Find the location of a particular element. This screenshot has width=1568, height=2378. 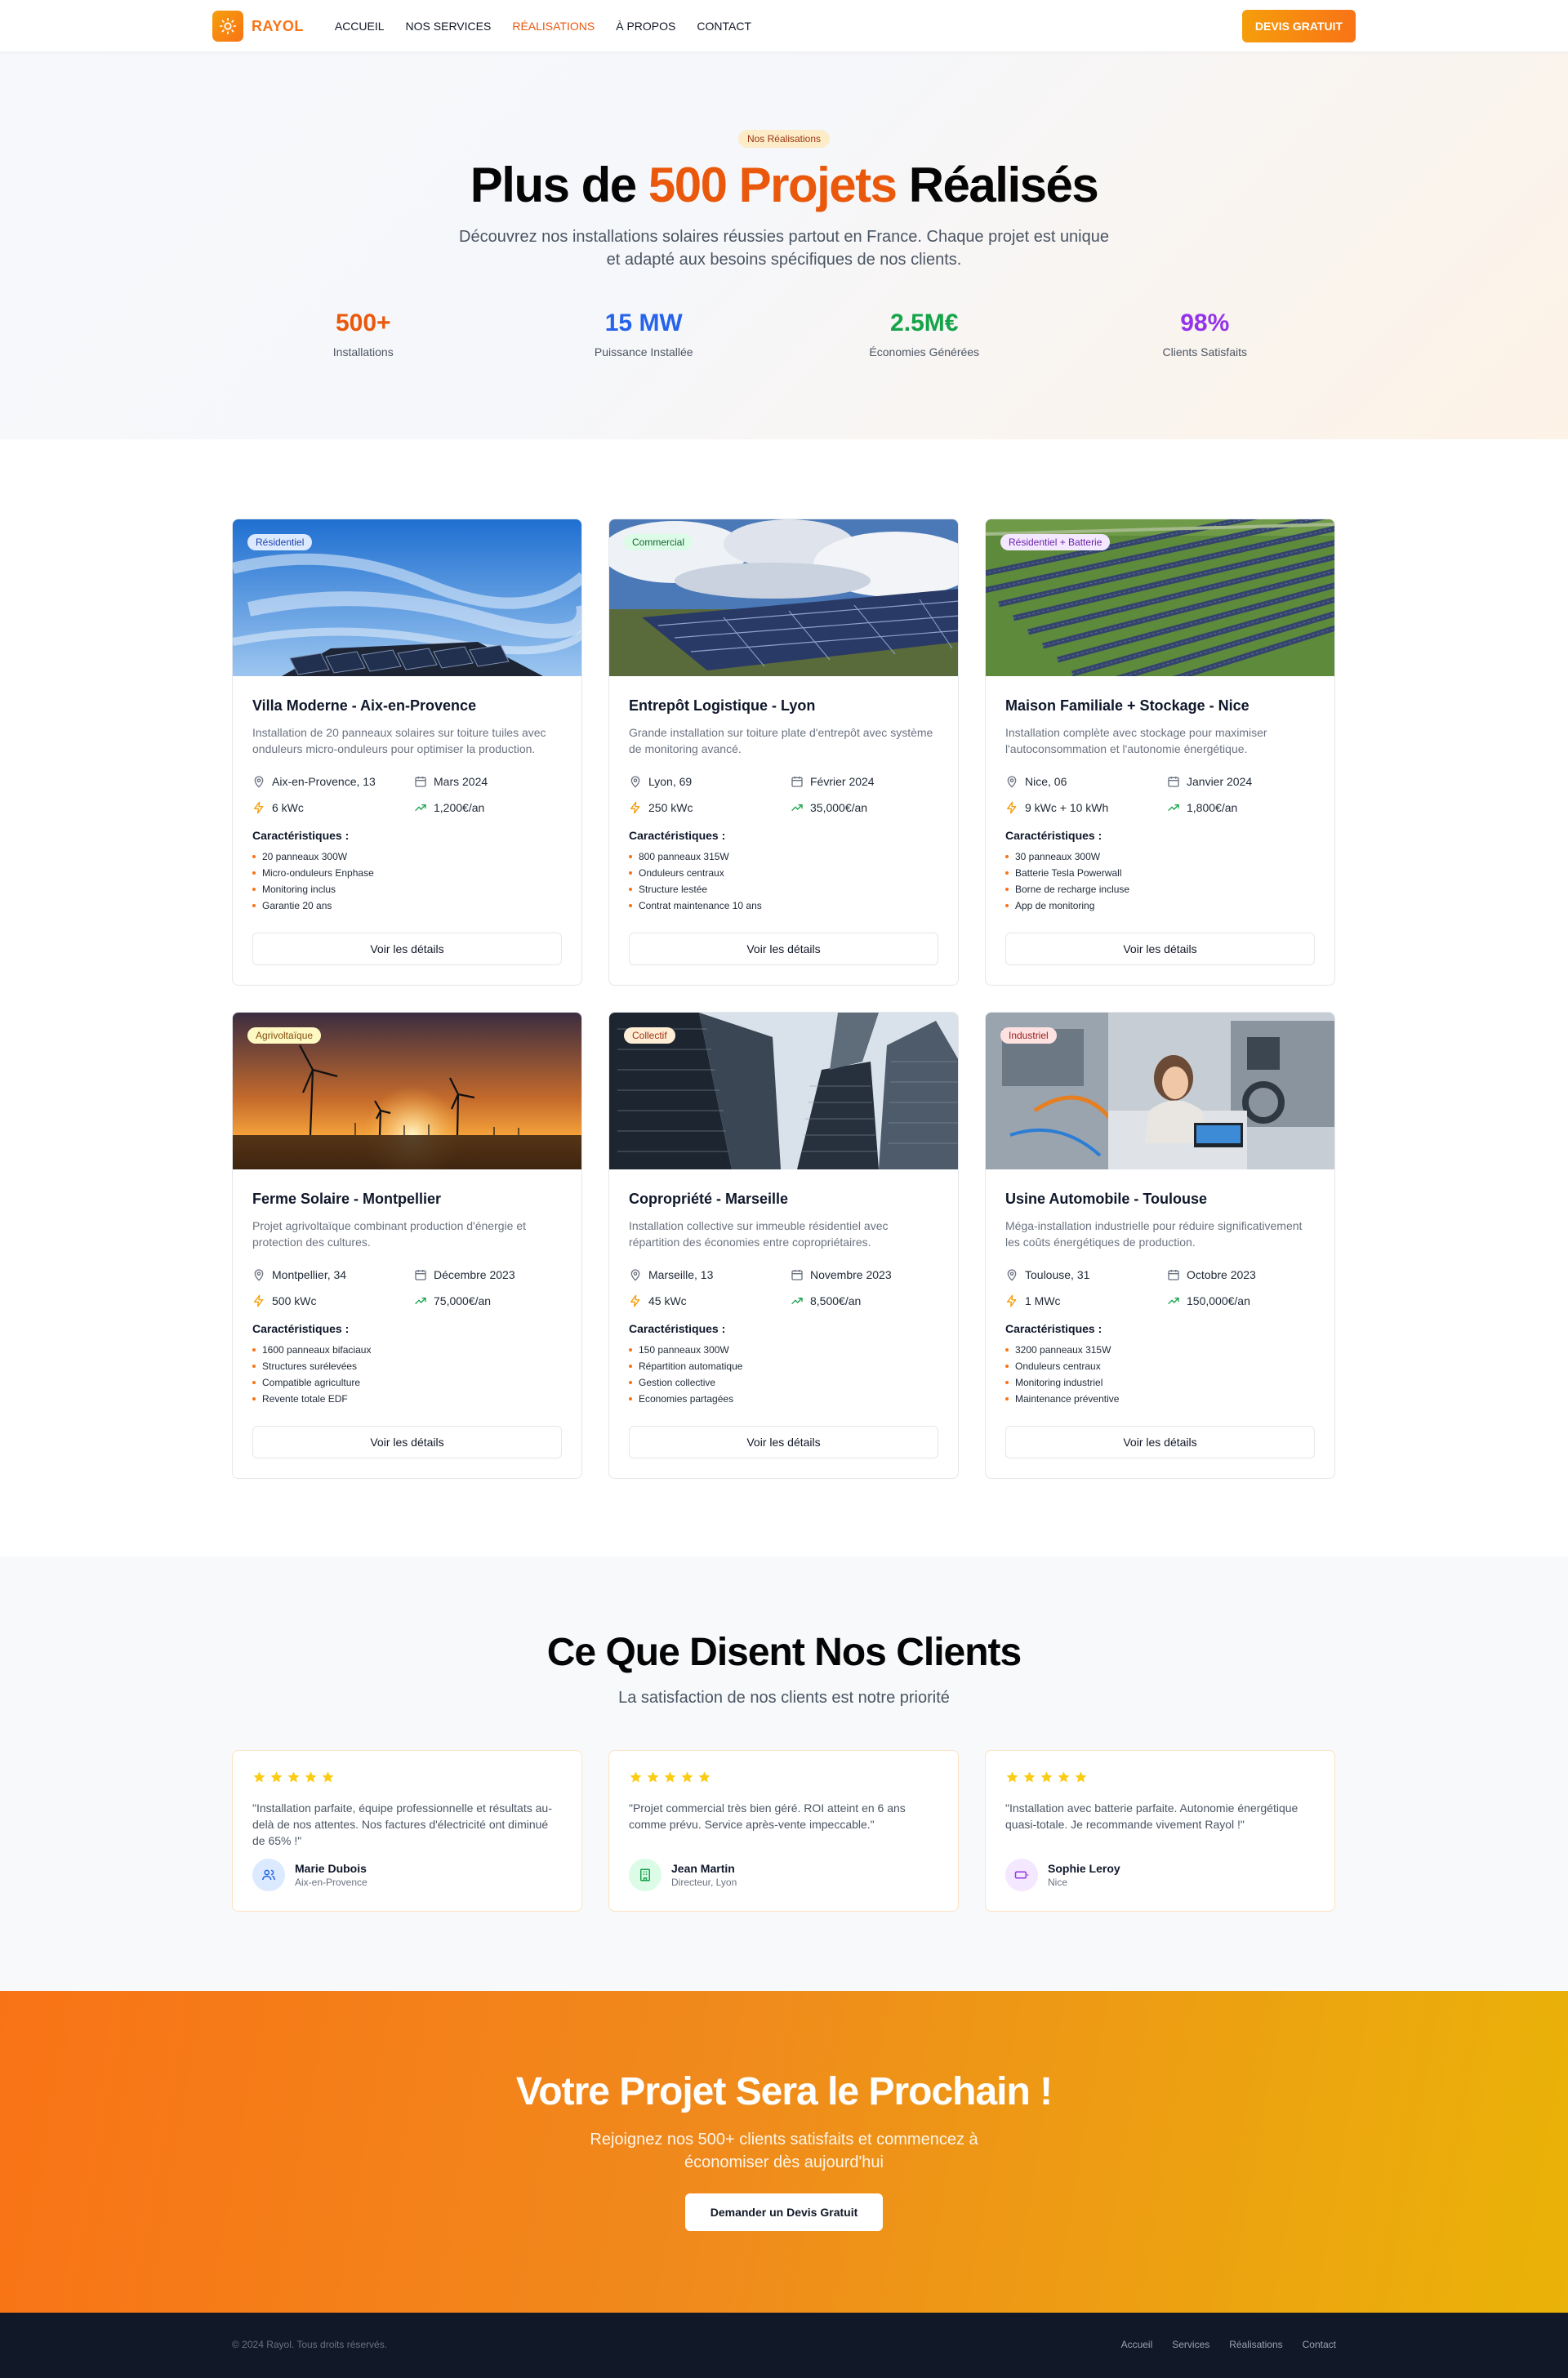

savings-text: 75,000€/an is located at coordinates (463, 1300).